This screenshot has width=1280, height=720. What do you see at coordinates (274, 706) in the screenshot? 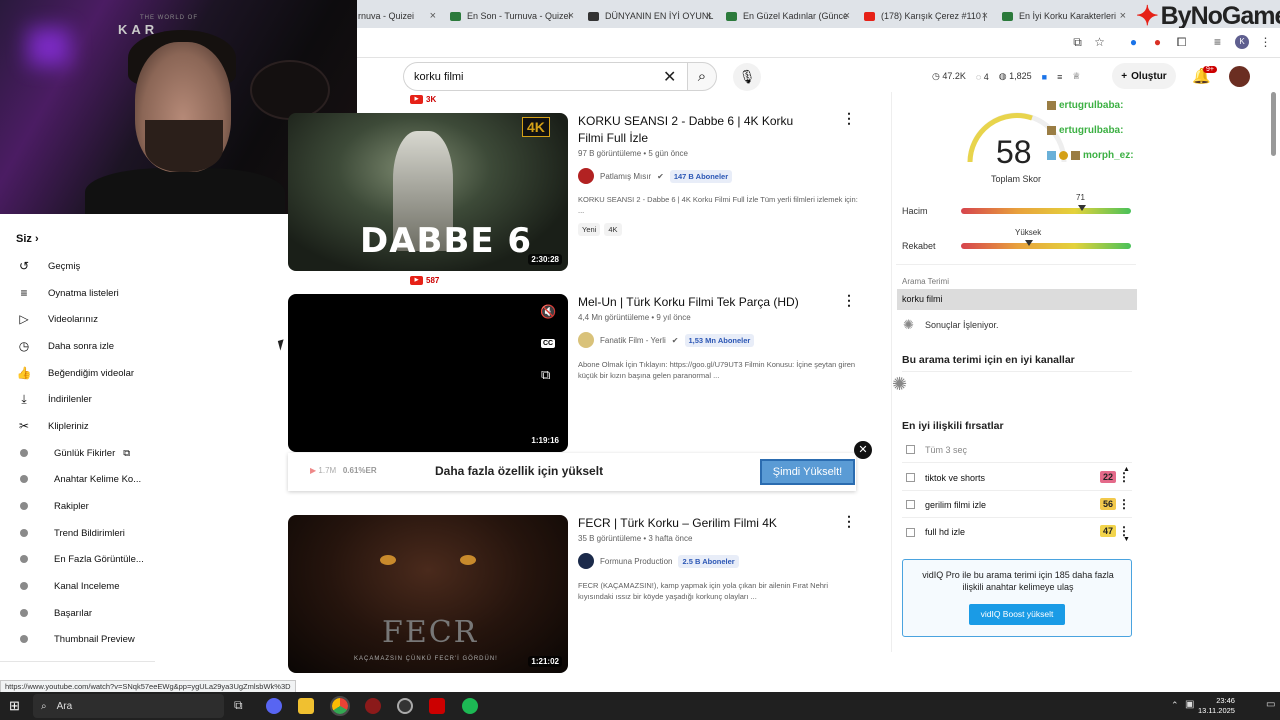
I see `discord-icon` at bounding box center [274, 706].